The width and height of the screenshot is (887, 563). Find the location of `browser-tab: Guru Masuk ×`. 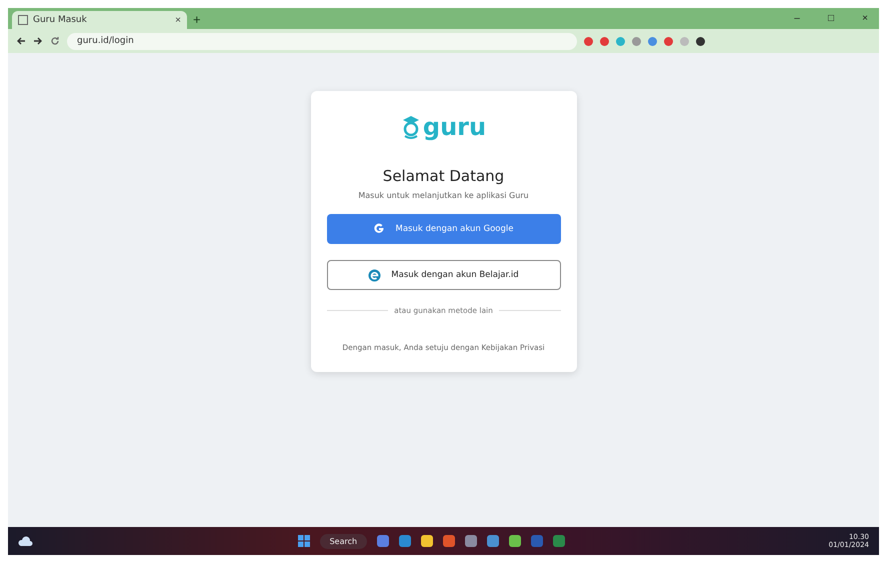

browser-tab: Guru Masuk × is located at coordinates (99, 20).